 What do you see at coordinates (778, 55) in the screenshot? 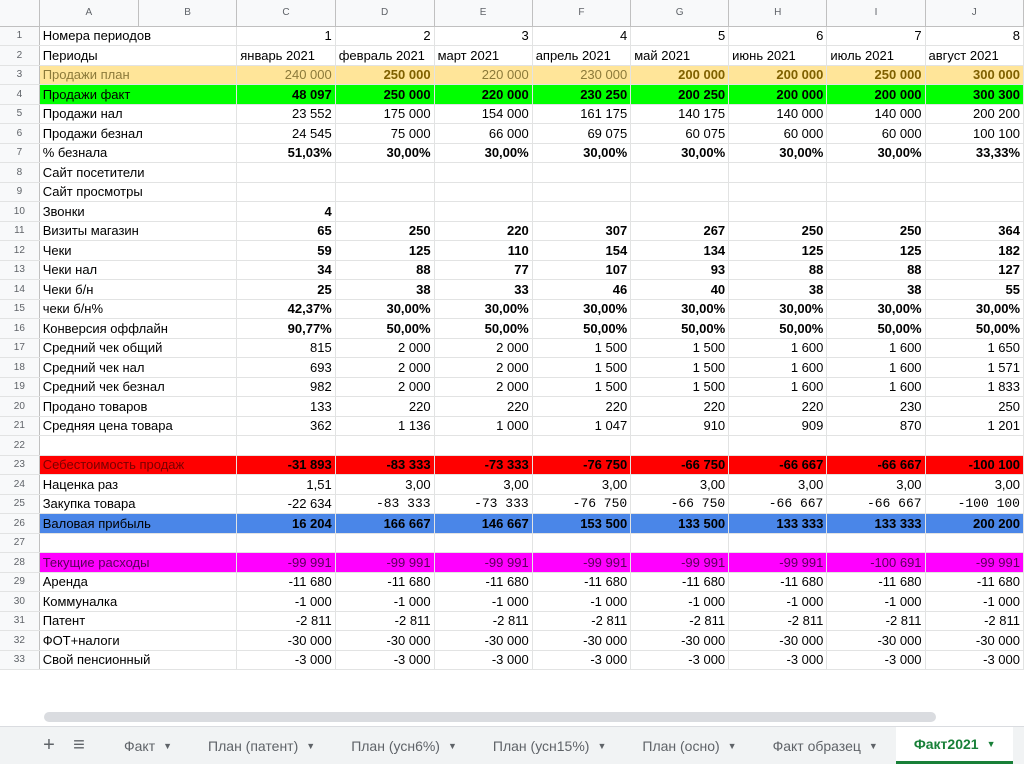
I see `data-cell: июнь 2021` at bounding box center [778, 55].